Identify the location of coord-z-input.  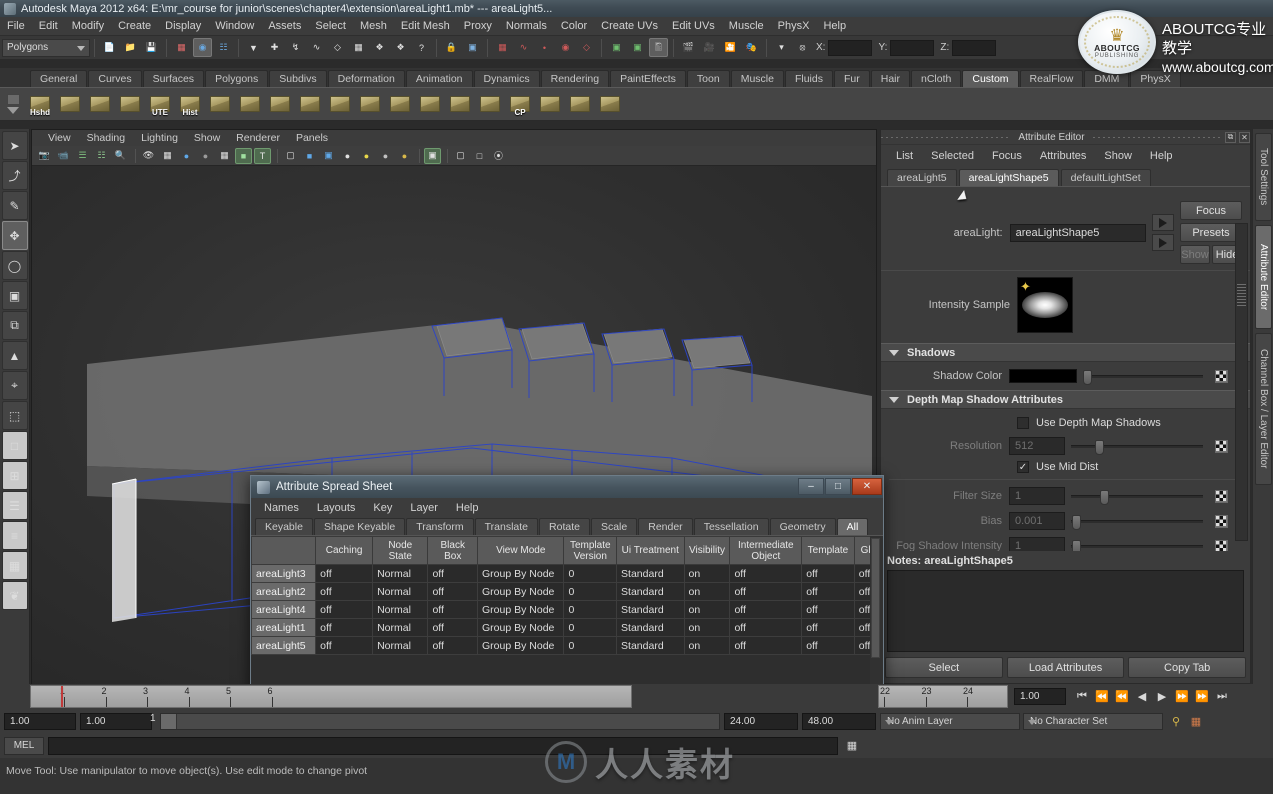
(974, 47).